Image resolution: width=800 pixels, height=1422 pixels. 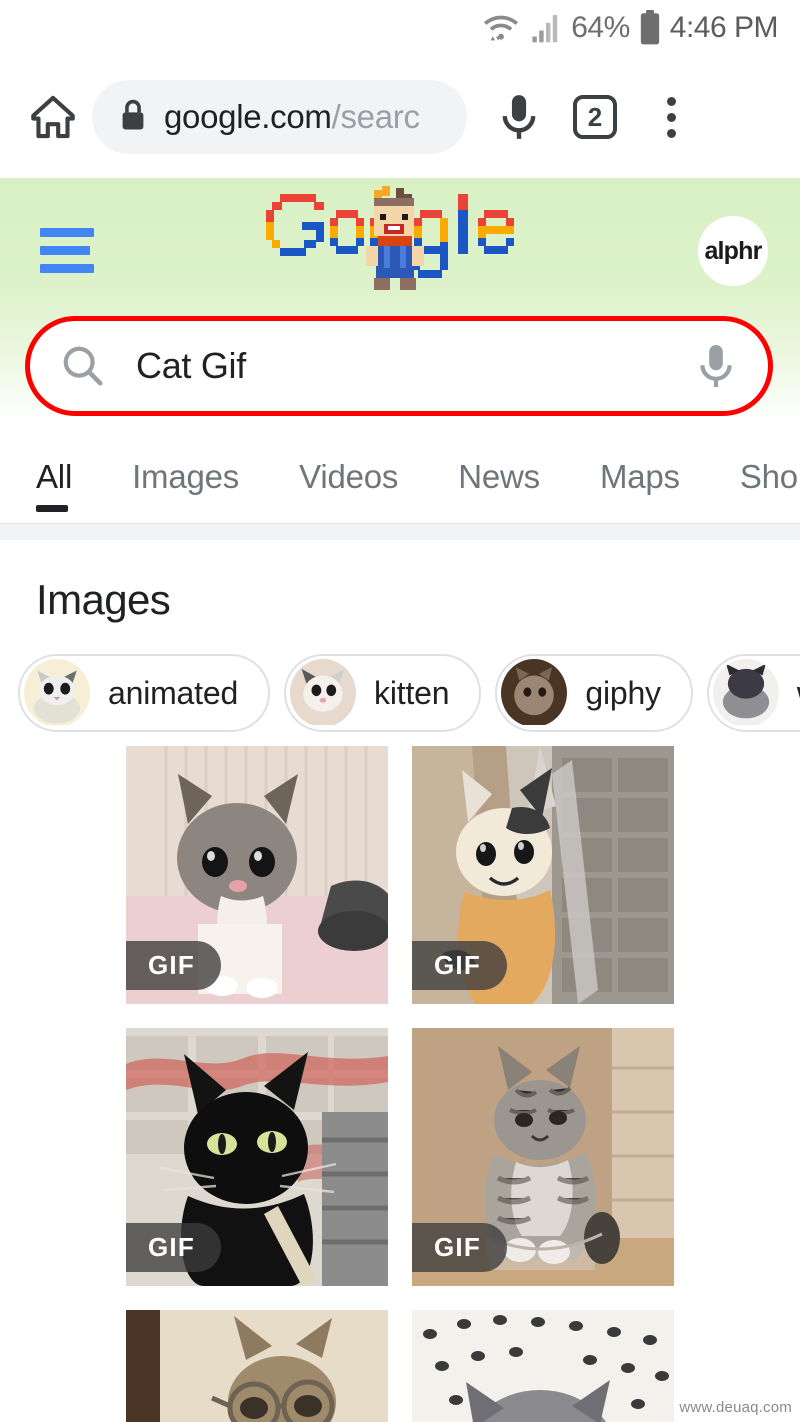 I want to click on tab-images: Images, so click(x=185, y=464).